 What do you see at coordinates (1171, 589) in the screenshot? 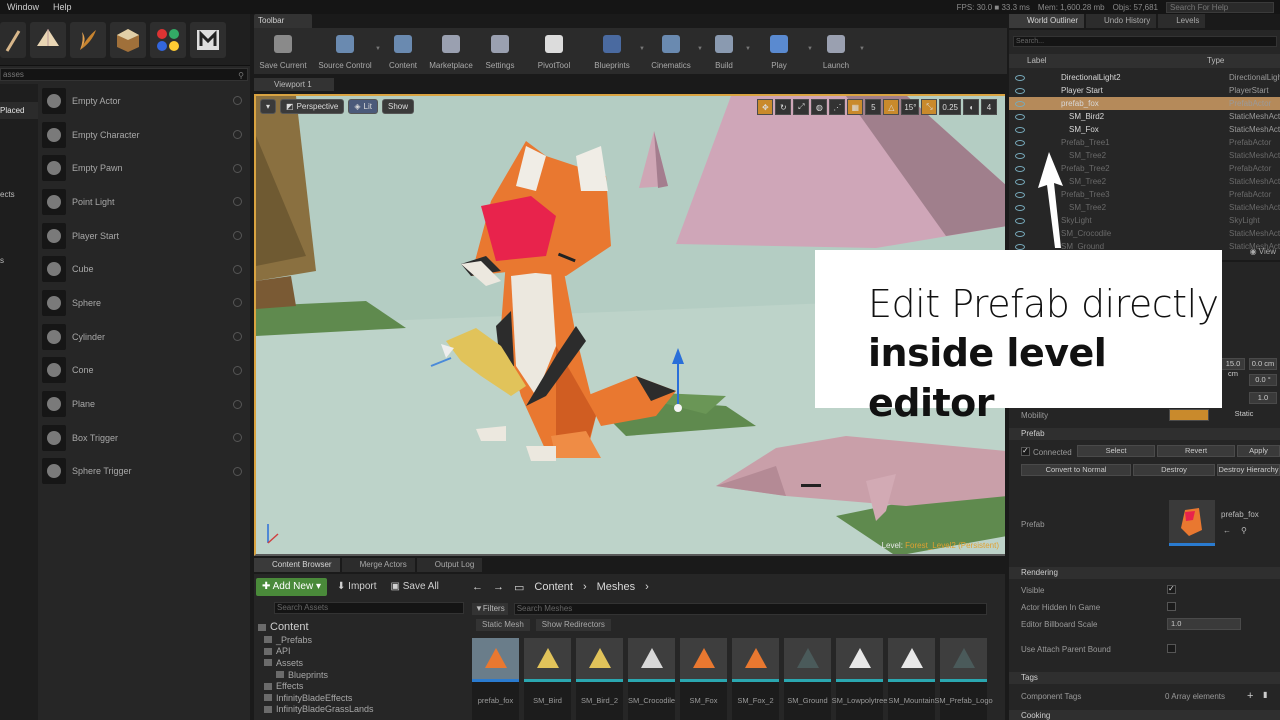
I see `visible-checkbox` at bounding box center [1171, 589].